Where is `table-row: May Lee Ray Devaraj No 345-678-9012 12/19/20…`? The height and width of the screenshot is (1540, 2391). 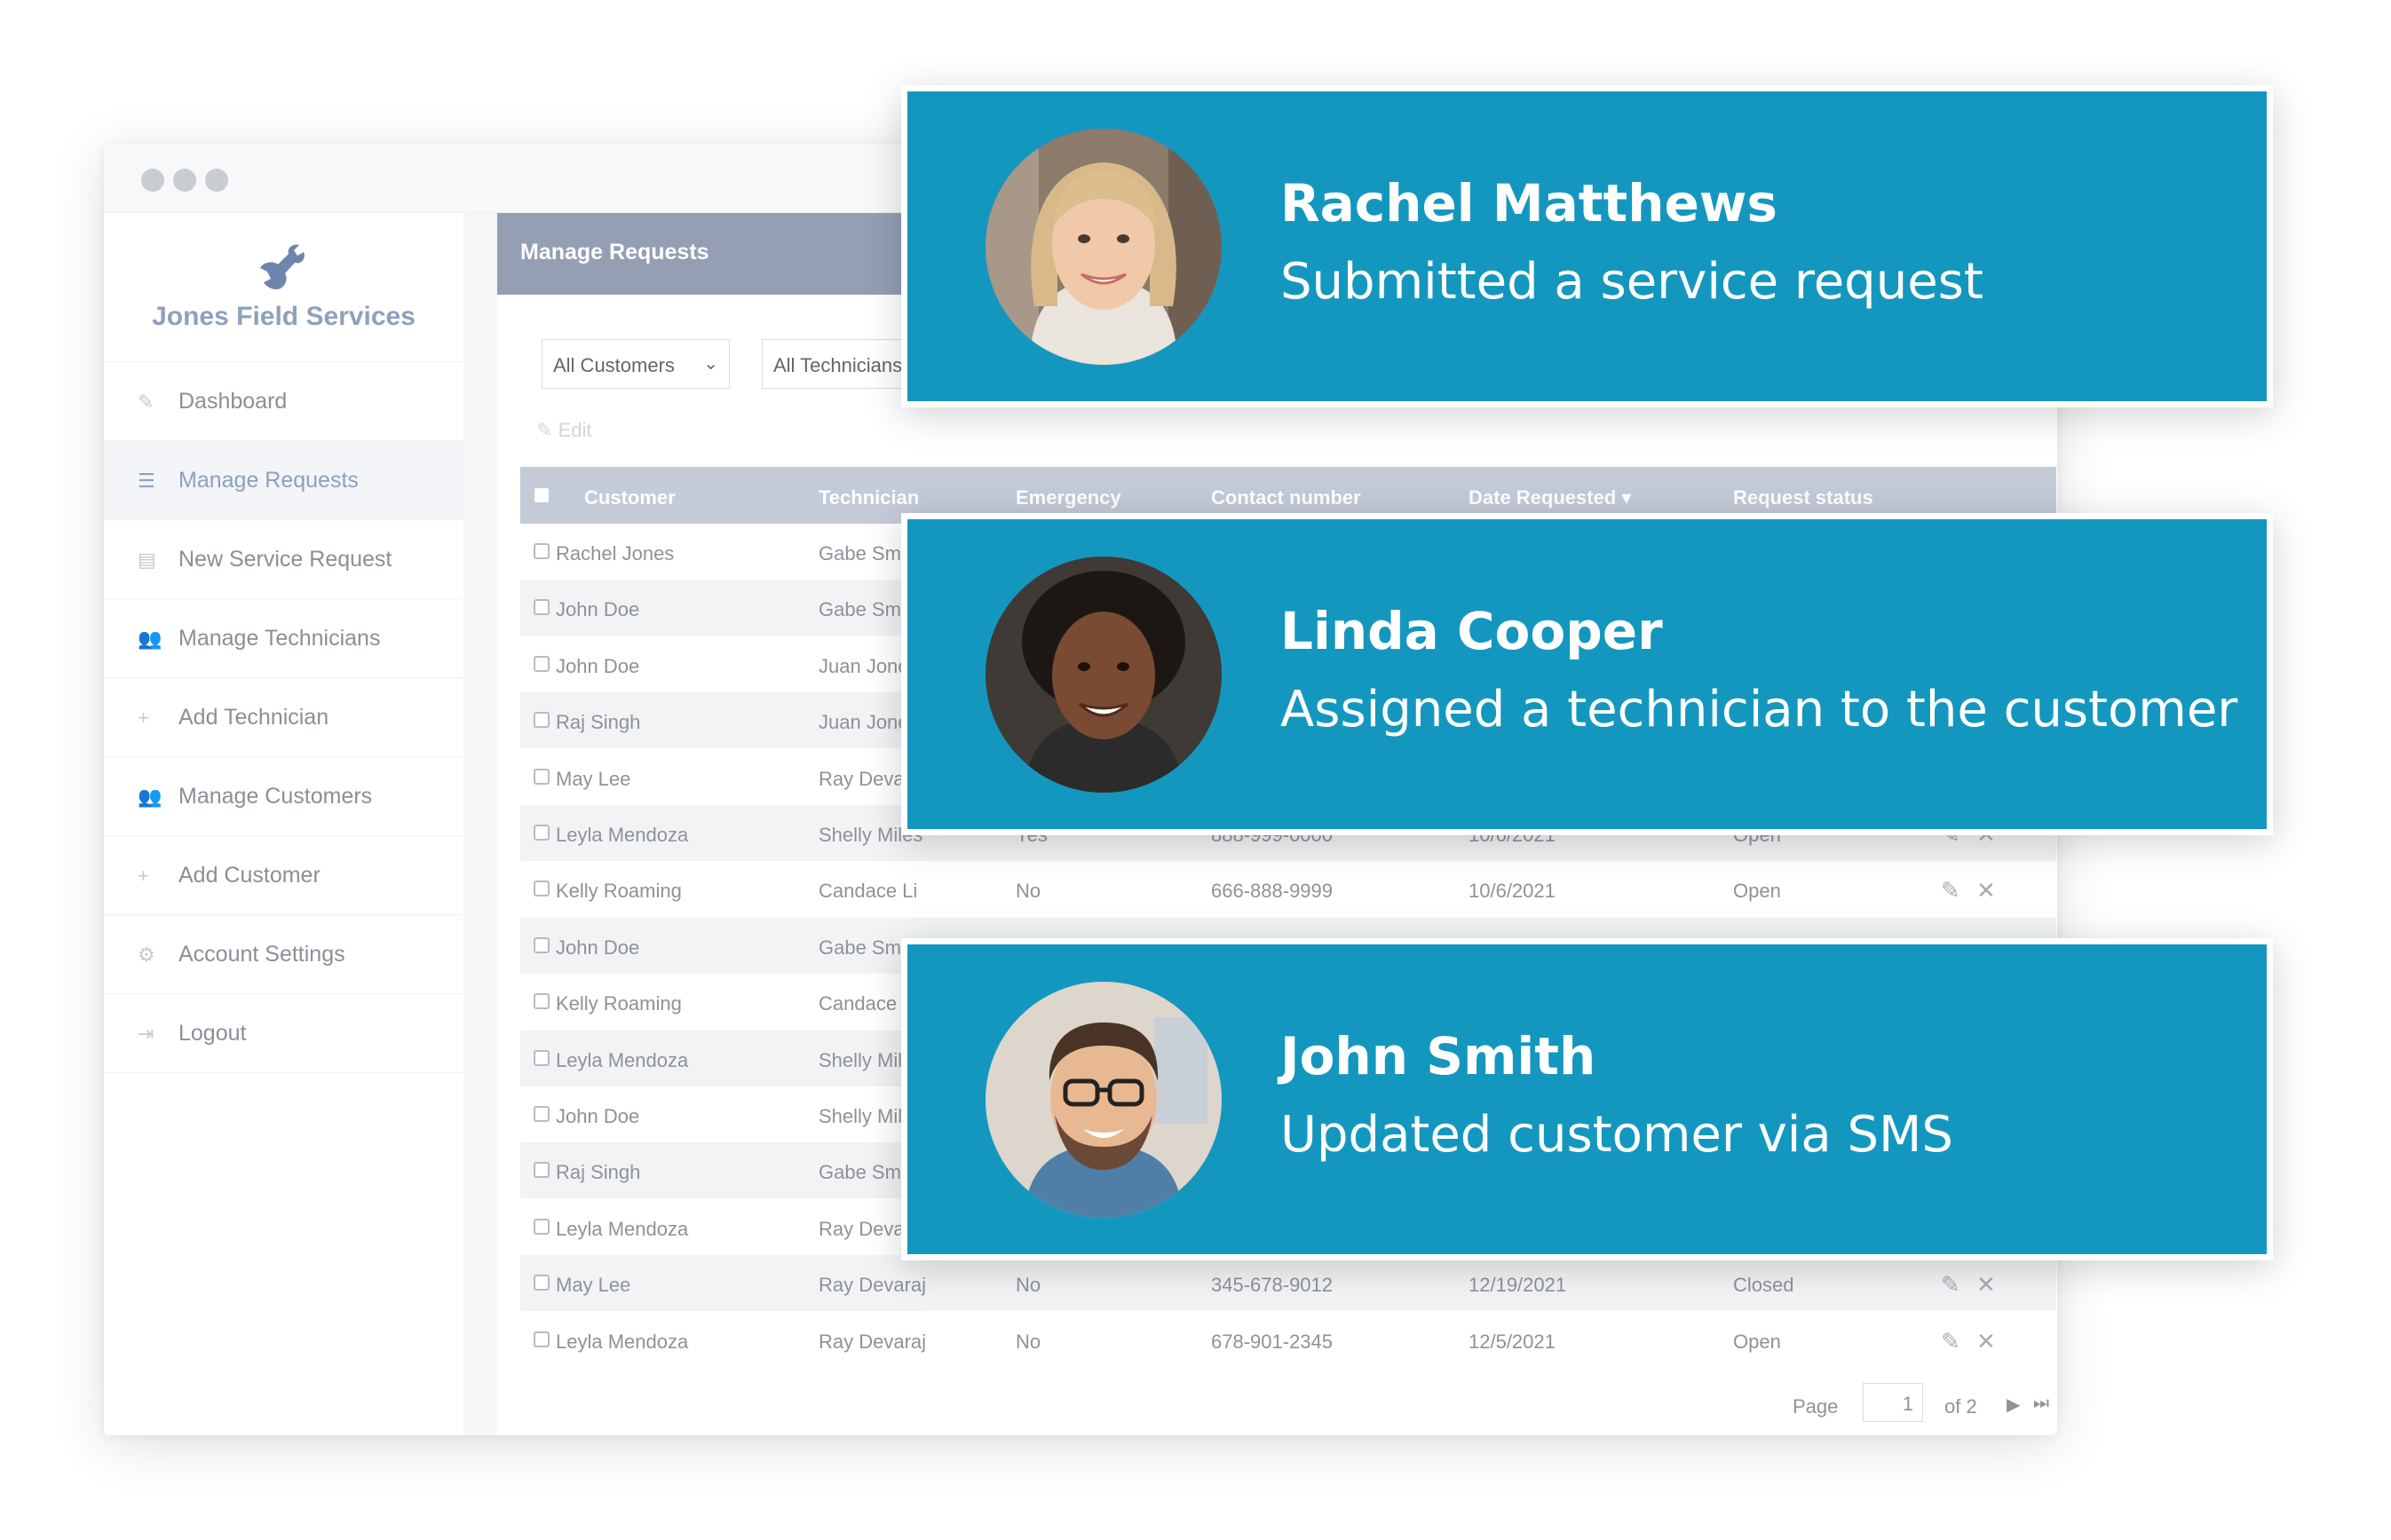 table-row: May Lee Ray Devaraj No 345-678-9012 12/19/20… is located at coordinates (1288, 1284).